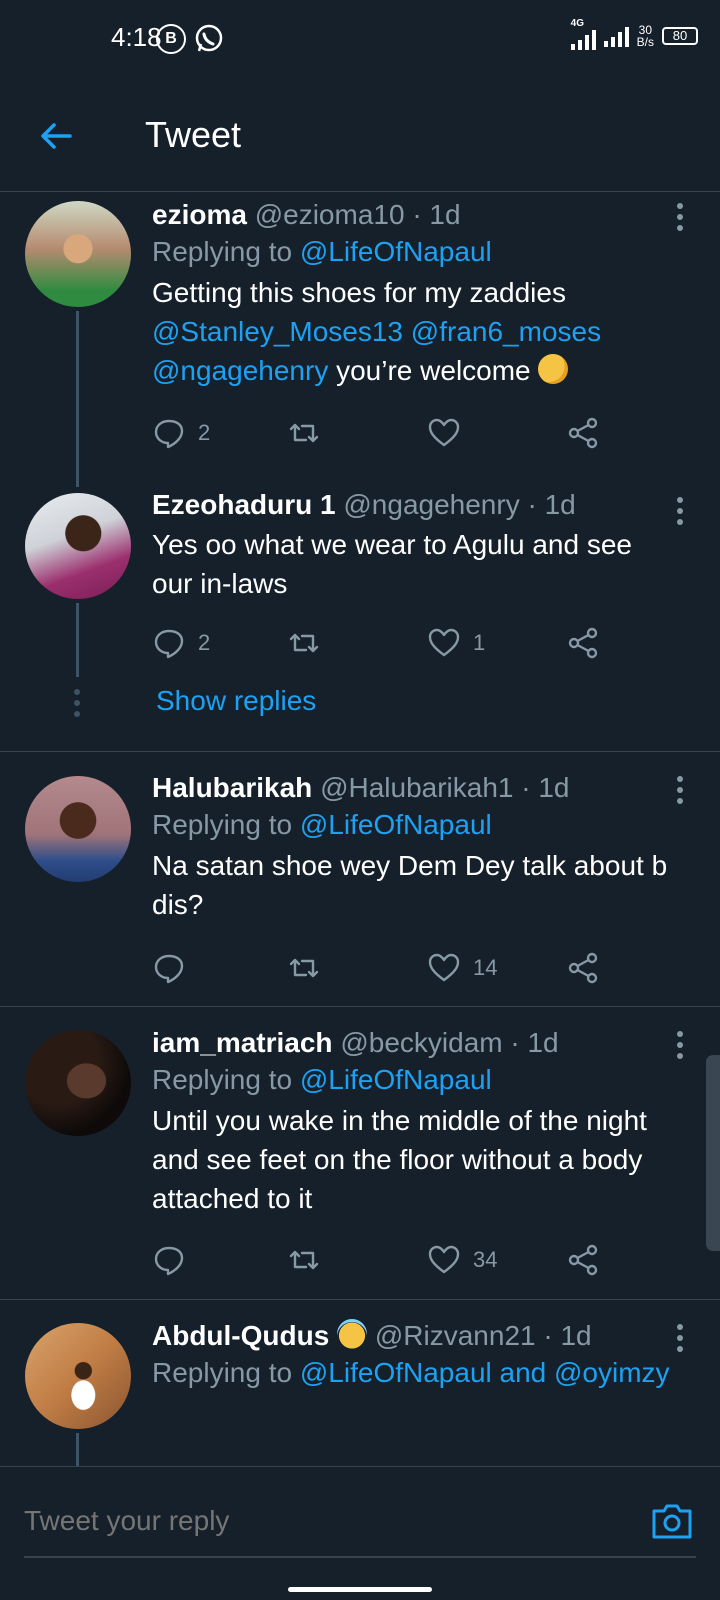 The height and width of the screenshot is (1600, 720). What do you see at coordinates (242, 1042) in the screenshot?
I see `display-name: iam_matriach` at bounding box center [242, 1042].